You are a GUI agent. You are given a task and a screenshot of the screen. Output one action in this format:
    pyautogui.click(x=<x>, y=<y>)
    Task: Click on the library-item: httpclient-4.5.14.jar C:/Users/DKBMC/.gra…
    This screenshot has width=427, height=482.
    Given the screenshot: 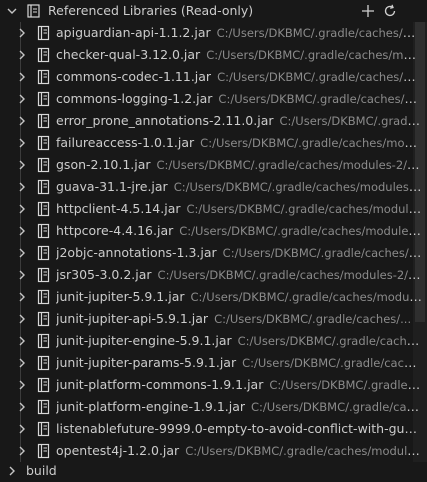 What is the action you would take?
    pyautogui.click(x=213, y=209)
    